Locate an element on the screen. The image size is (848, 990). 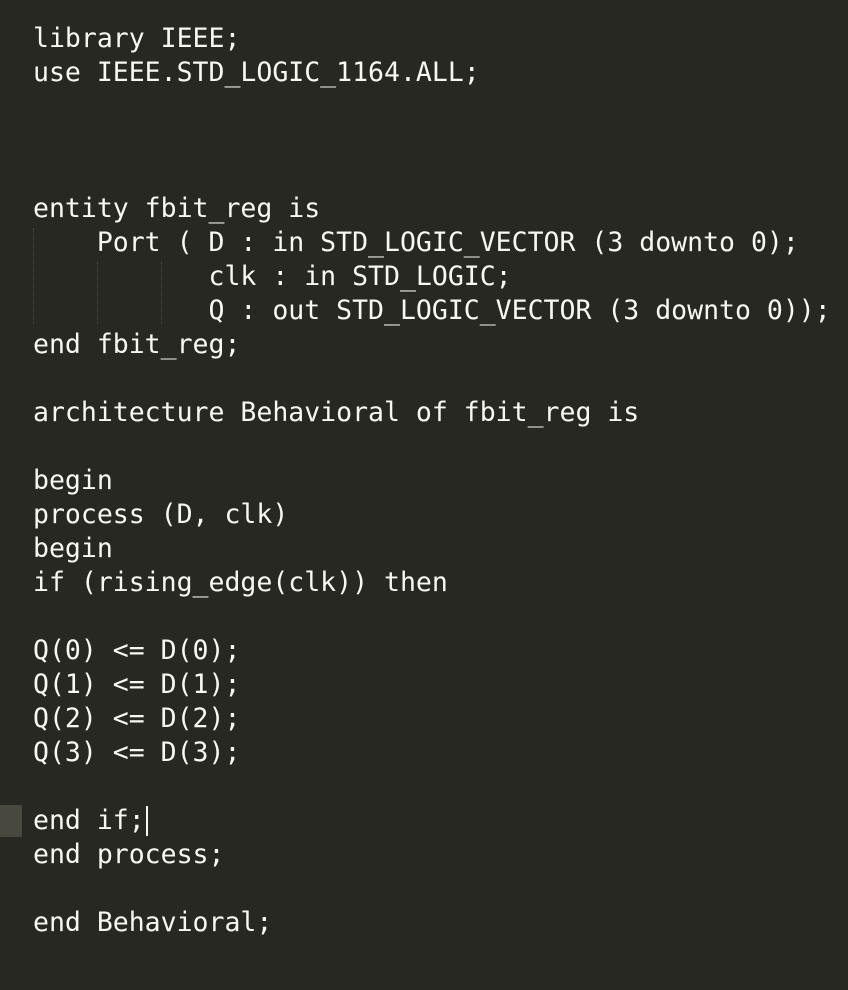
code-line-text: use IEEE.STD_LOGIC_1164.ALL; is located at coordinates (256, 72).